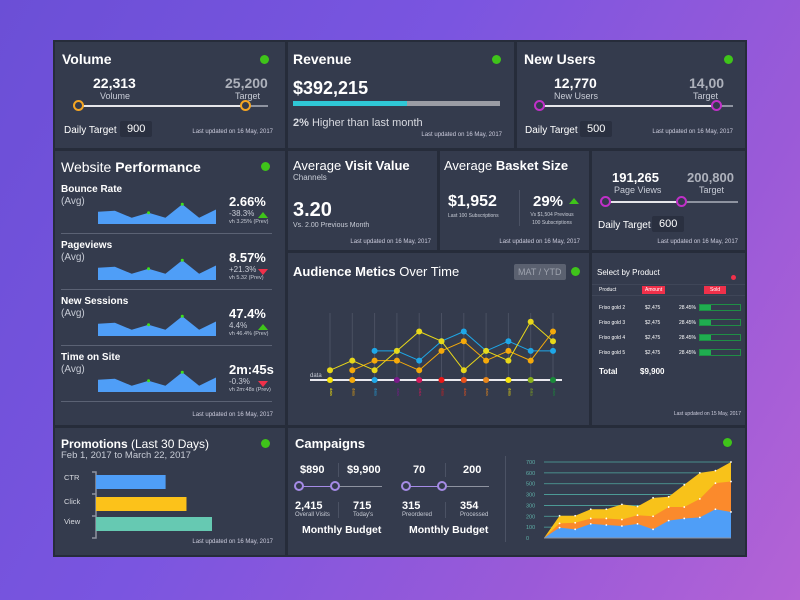 The image size is (800, 600). Describe the element at coordinates (530, 496) in the screenshot. I see `y-tick-label: 300` at that location.